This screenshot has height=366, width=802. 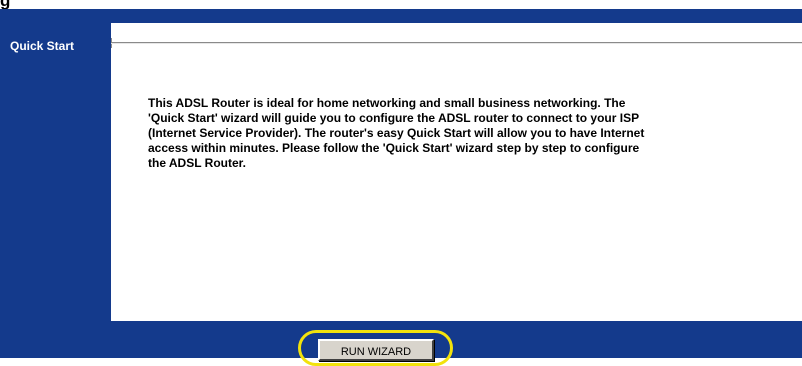 I want to click on section-title-quick-start: Quick Start, so click(x=42, y=46).